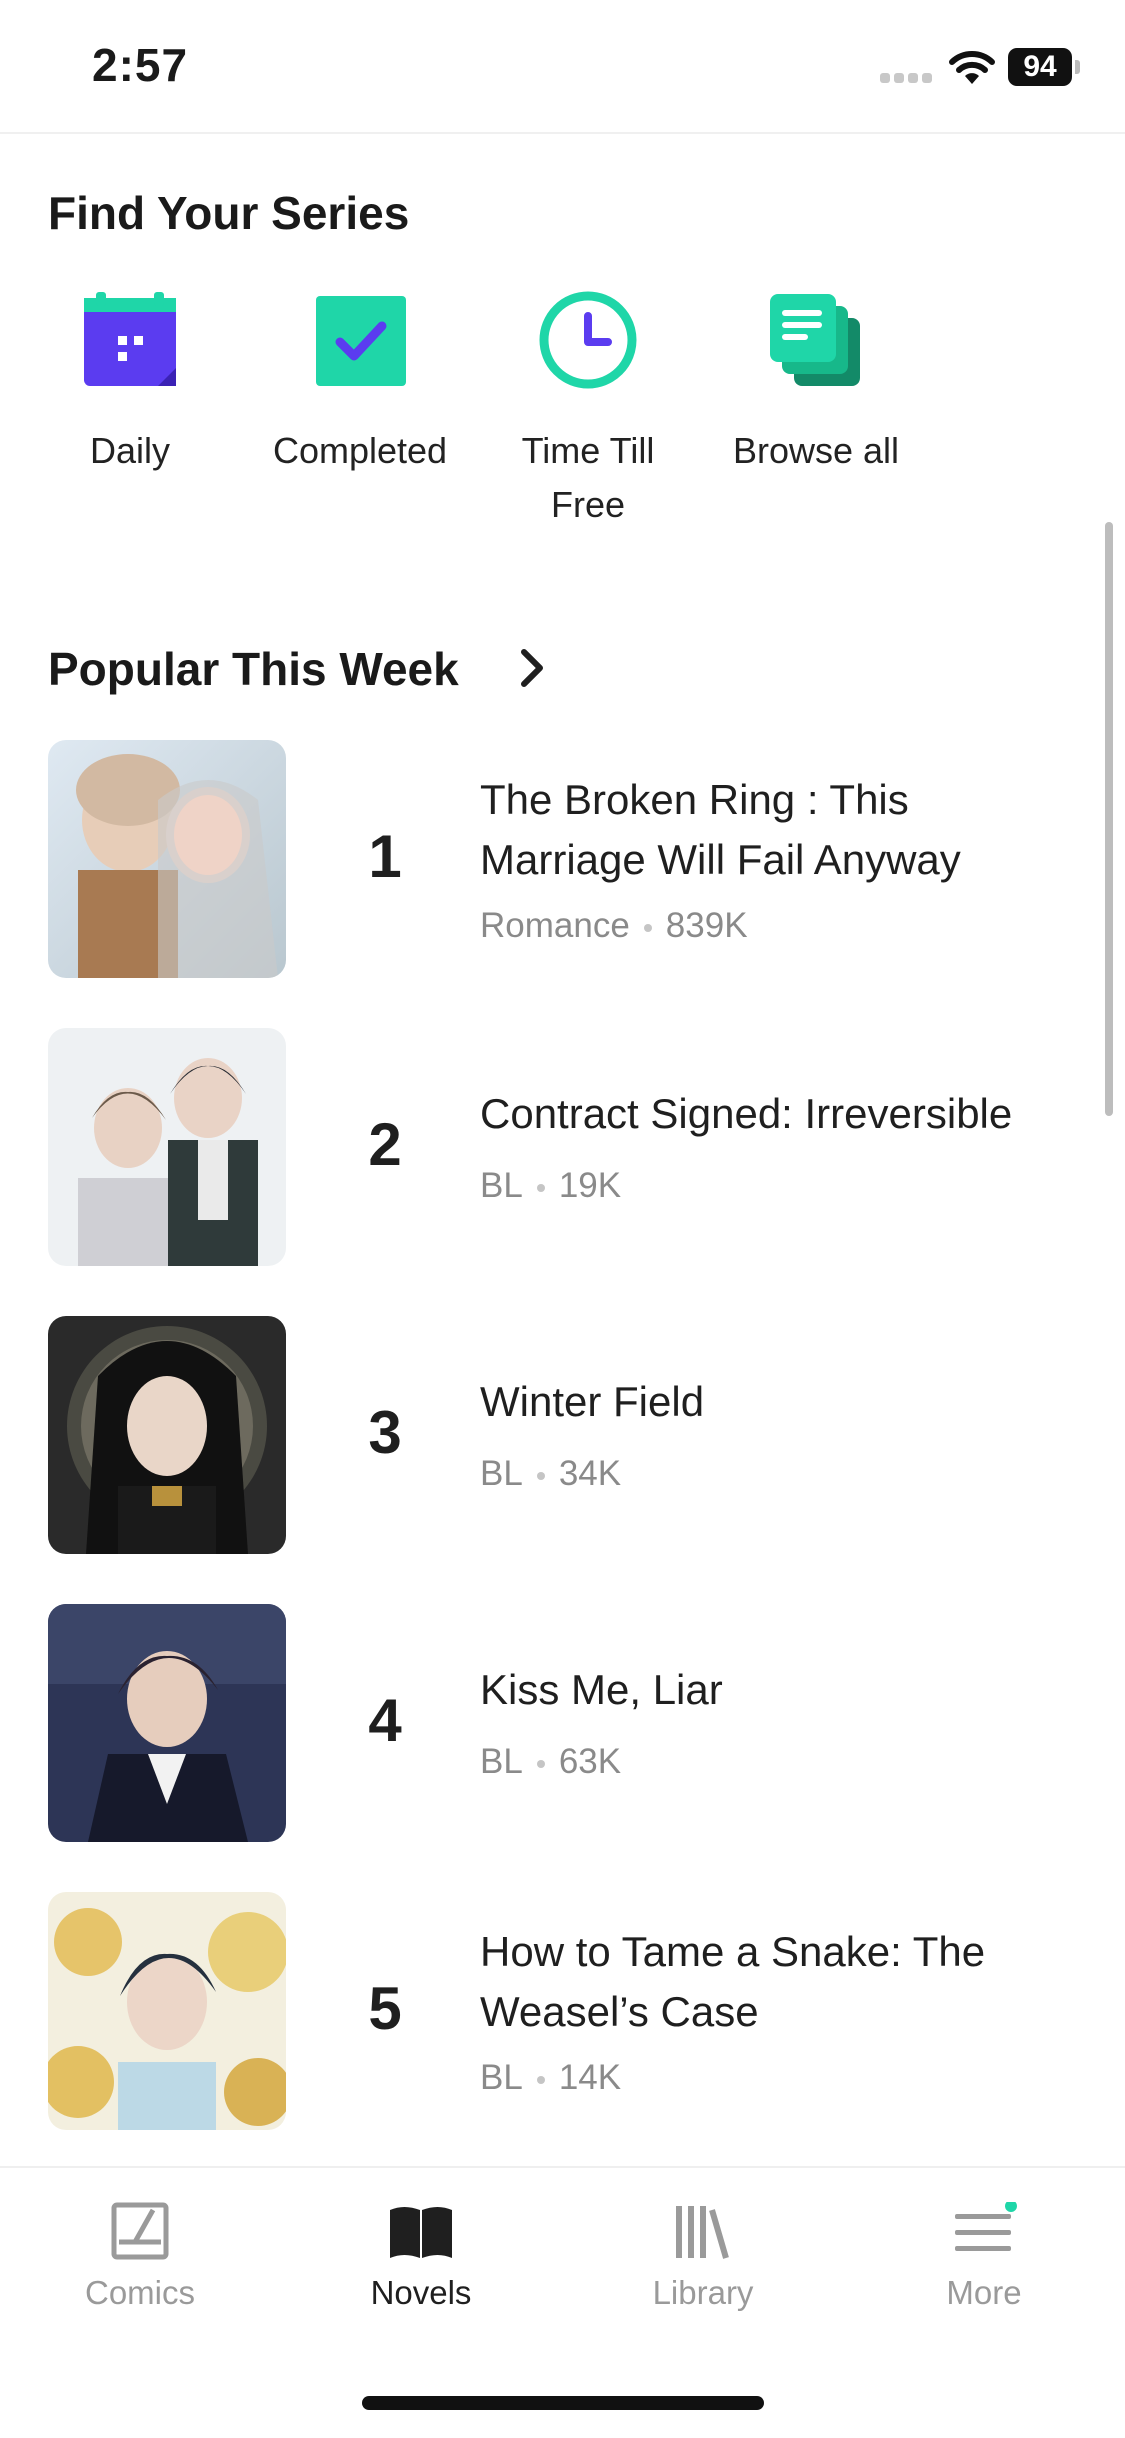 The image size is (1125, 2438). Describe the element at coordinates (550, 1186) in the screenshot. I see `item-meta: BL 19K` at that location.